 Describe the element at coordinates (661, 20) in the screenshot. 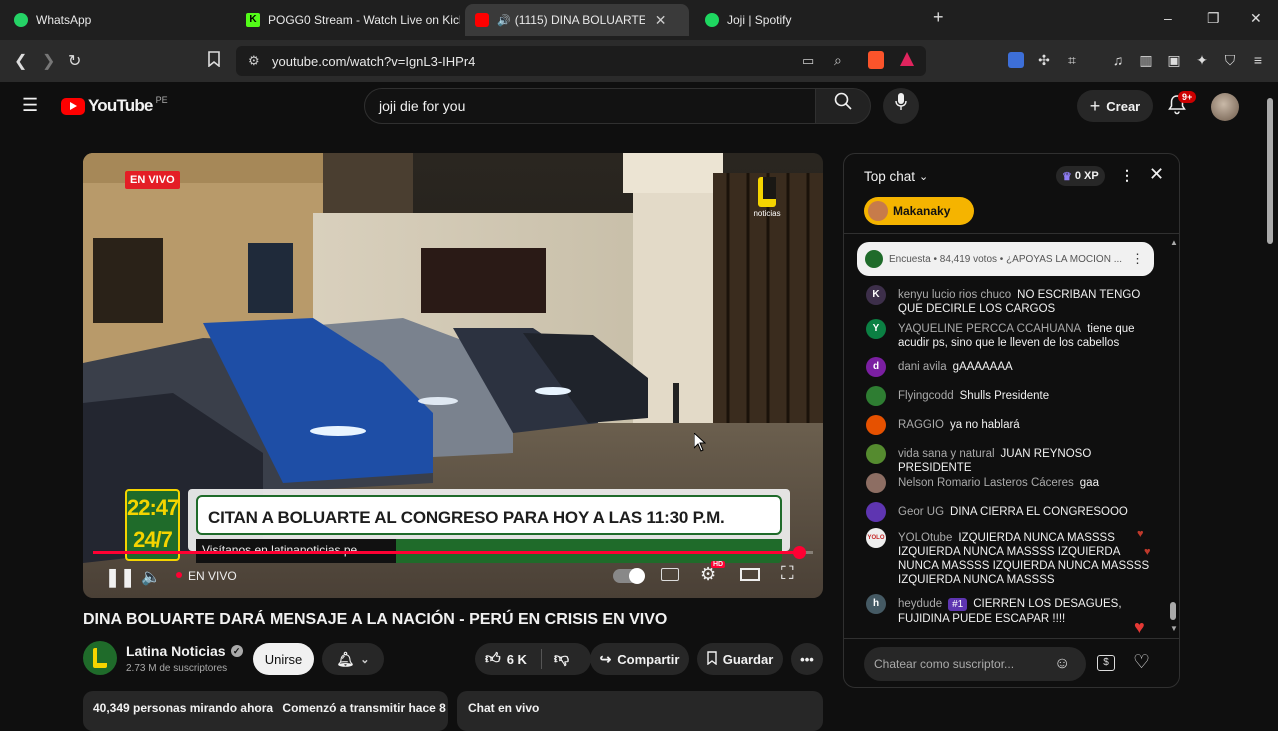

I see `close-tab-icon: ✕` at that location.